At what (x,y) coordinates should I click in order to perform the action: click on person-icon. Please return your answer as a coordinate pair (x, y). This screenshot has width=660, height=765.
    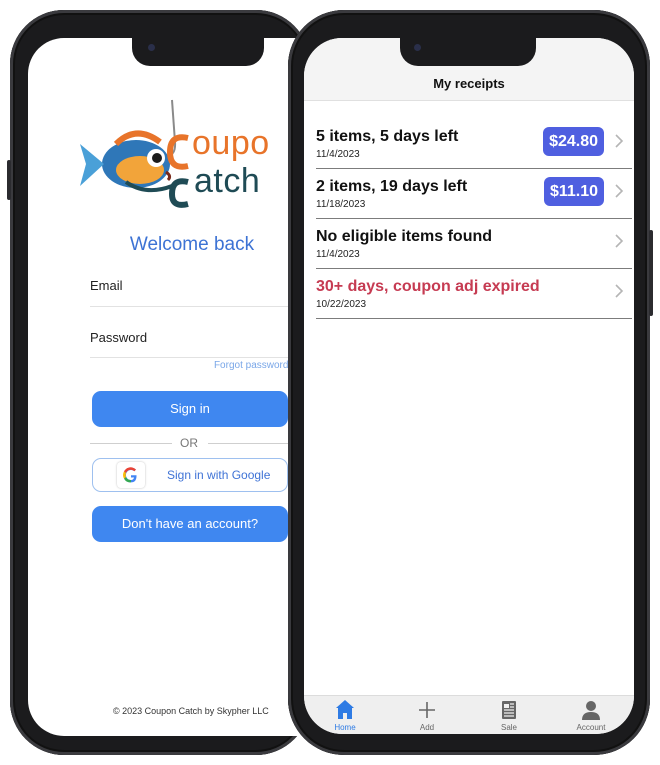
    Looking at the image, I should click on (591, 710).